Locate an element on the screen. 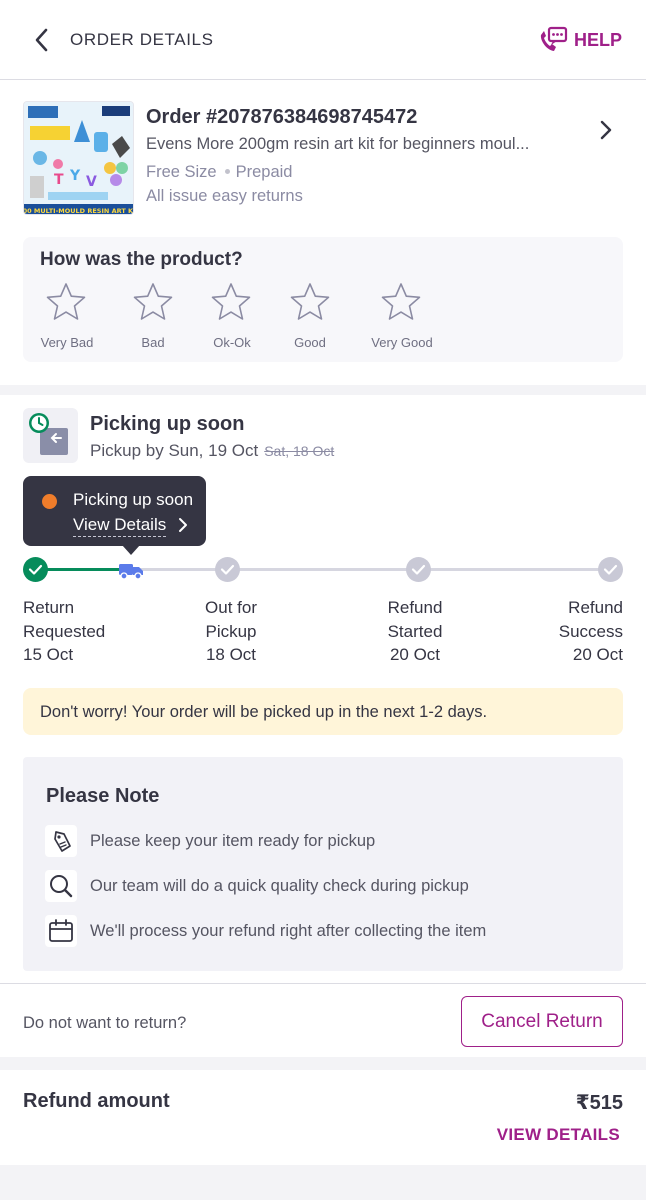 Image resolution: width=646 pixels, height=1200 pixels. step-label-line: Requested is located at coordinates (64, 631).